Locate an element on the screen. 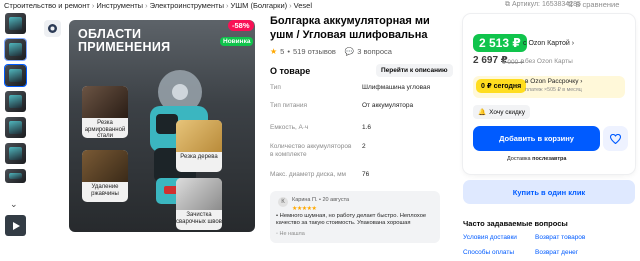 The width and height of the screenshot is (640, 261). breadcrumb-item: УШМ (Болгарки) is located at coordinates (258, 5).